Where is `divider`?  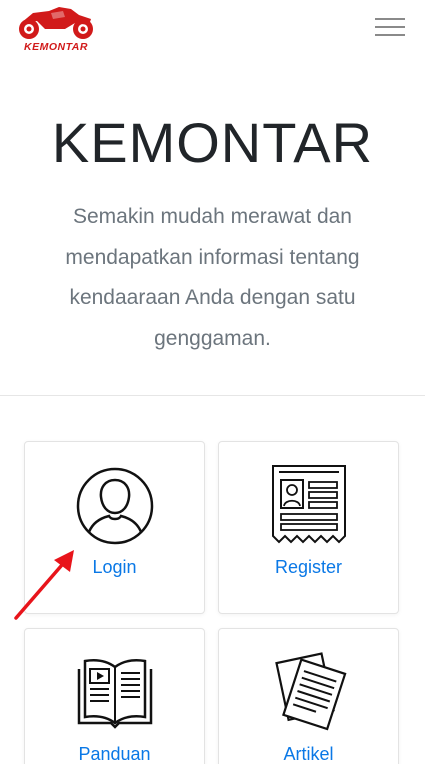 divider is located at coordinates (212, 395).